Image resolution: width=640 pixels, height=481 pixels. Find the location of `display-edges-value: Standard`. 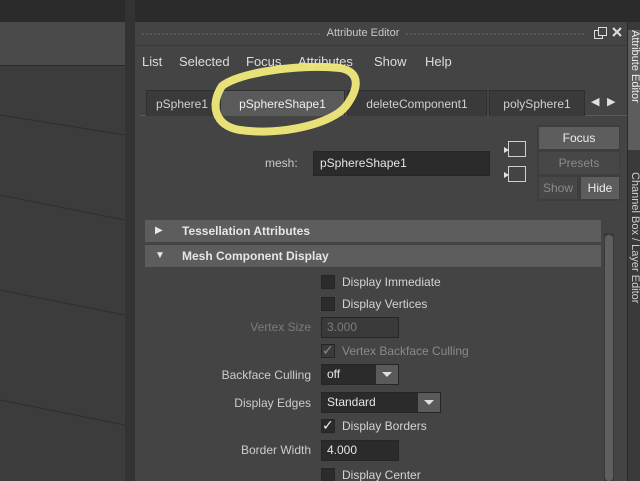

display-edges-value: Standard is located at coordinates (351, 402).